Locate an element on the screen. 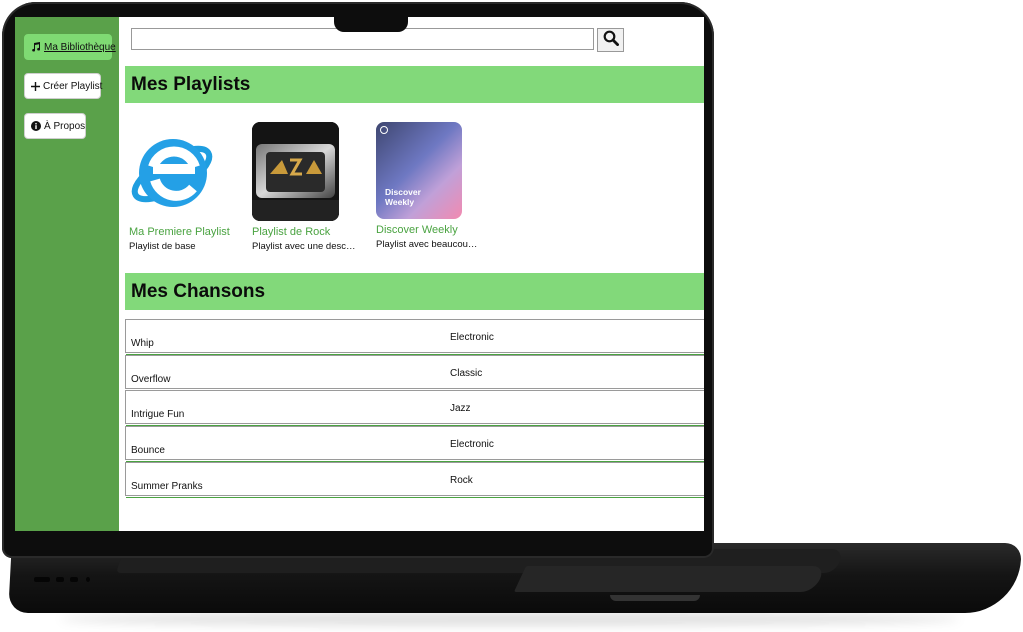 The image size is (1023, 632). song-genre: Classic is located at coordinates (466, 373).